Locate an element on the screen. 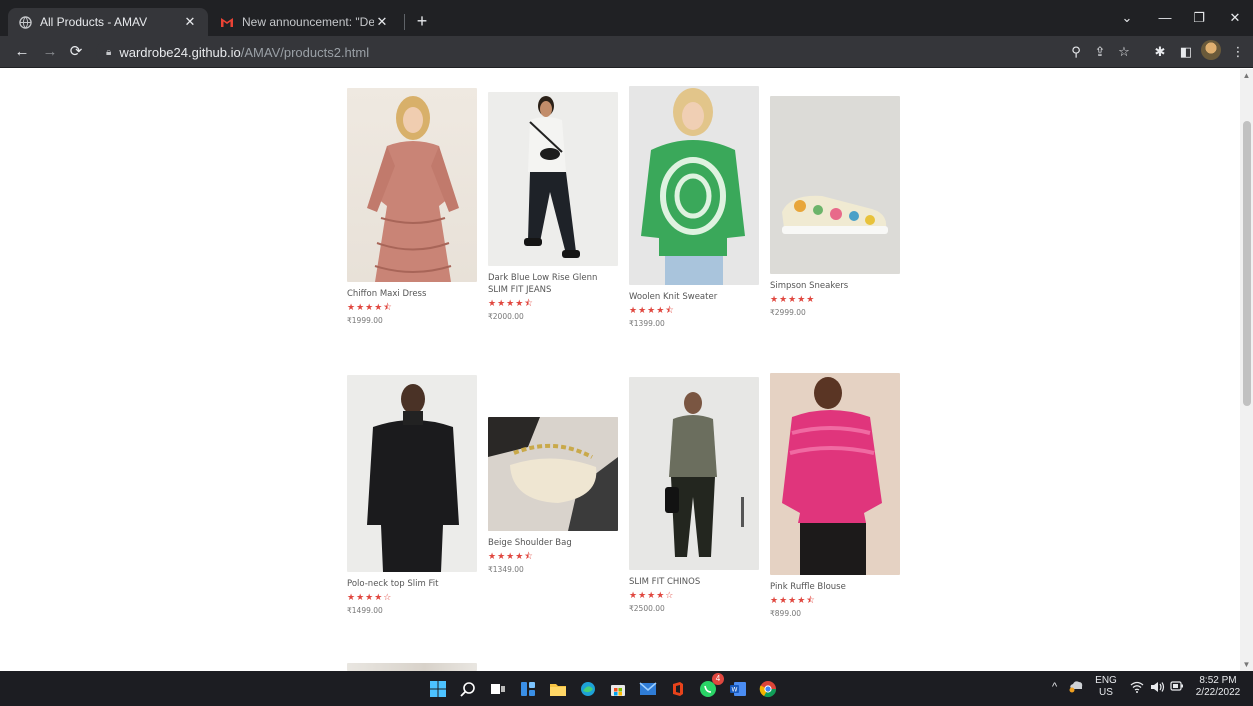 The height and width of the screenshot is (706, 1253). onedrive-sync-icon is located at coordinates (1076, 688).